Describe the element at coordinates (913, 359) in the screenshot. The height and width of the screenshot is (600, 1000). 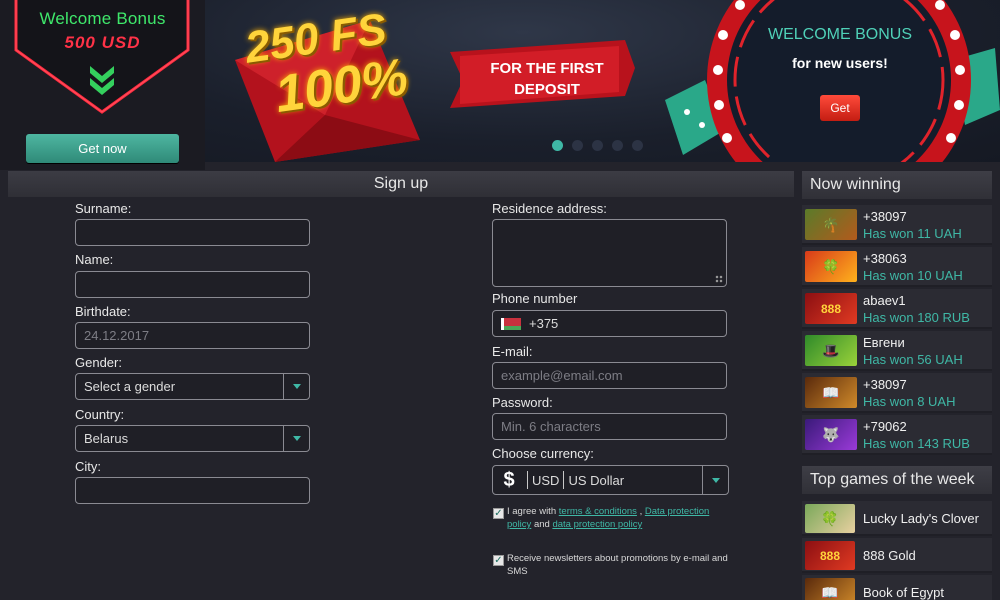
I see `winner-amount: Has won 56 UAH` at that location.